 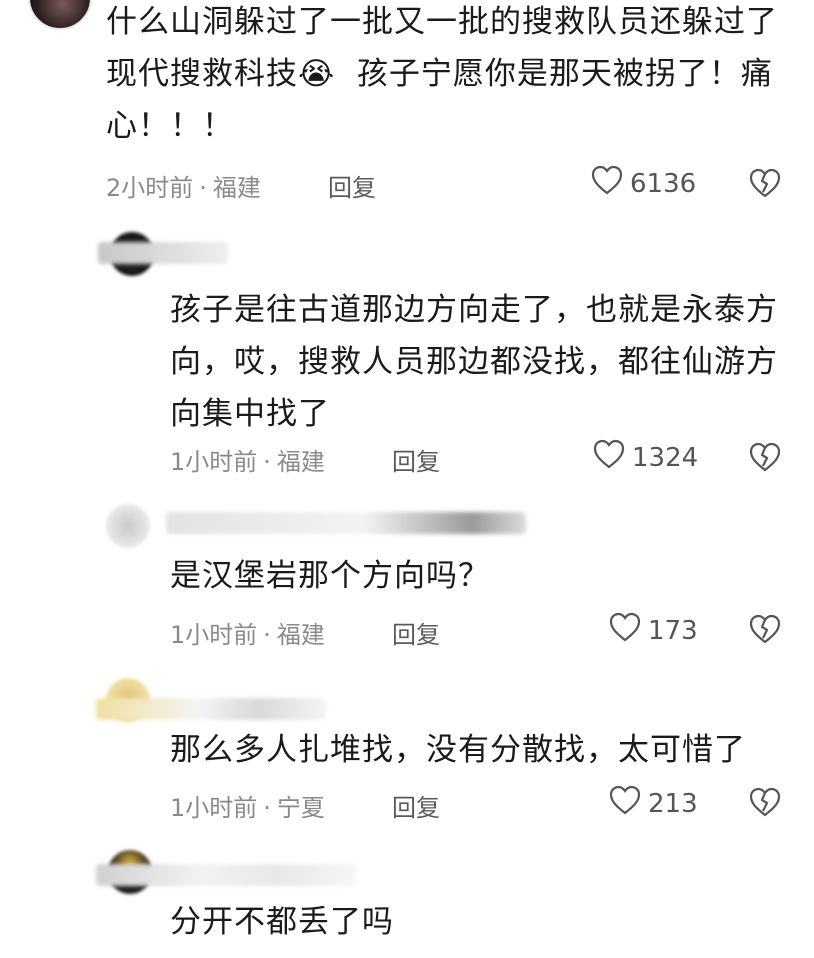 What do you see at coordinates (150, 188) in the screenshot?
I see `comment-time: 2小时前` at bounding box center [150, 188].